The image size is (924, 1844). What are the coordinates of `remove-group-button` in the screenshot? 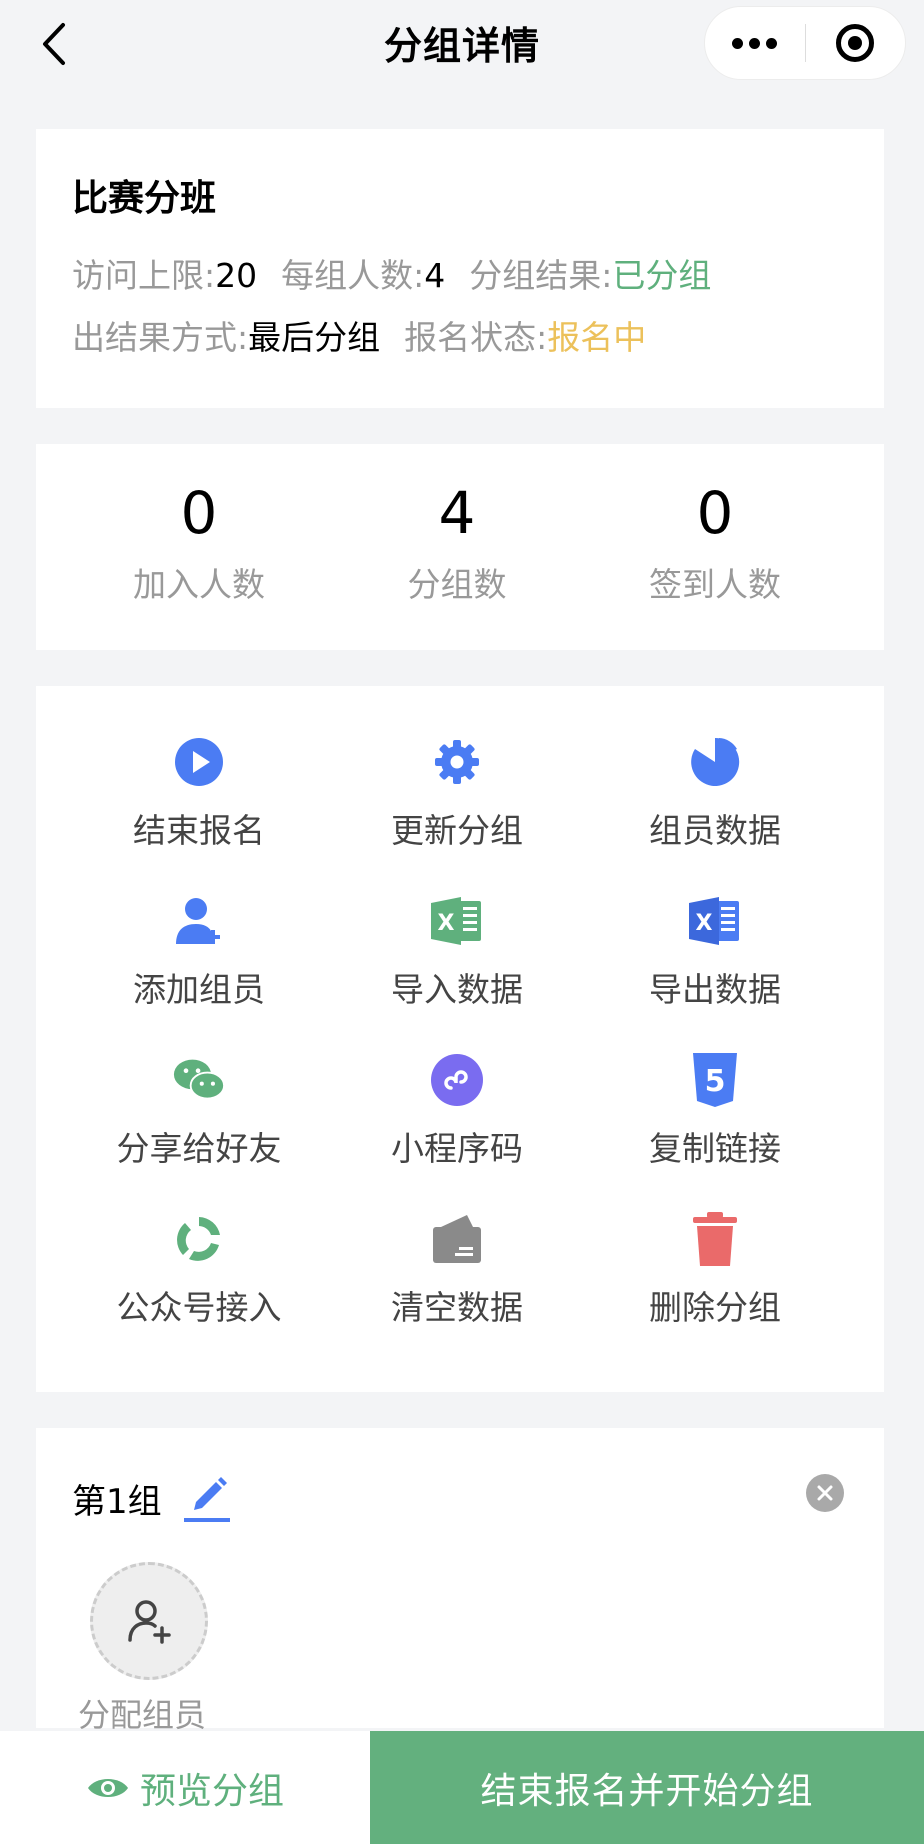 It's located at (825, 1493).